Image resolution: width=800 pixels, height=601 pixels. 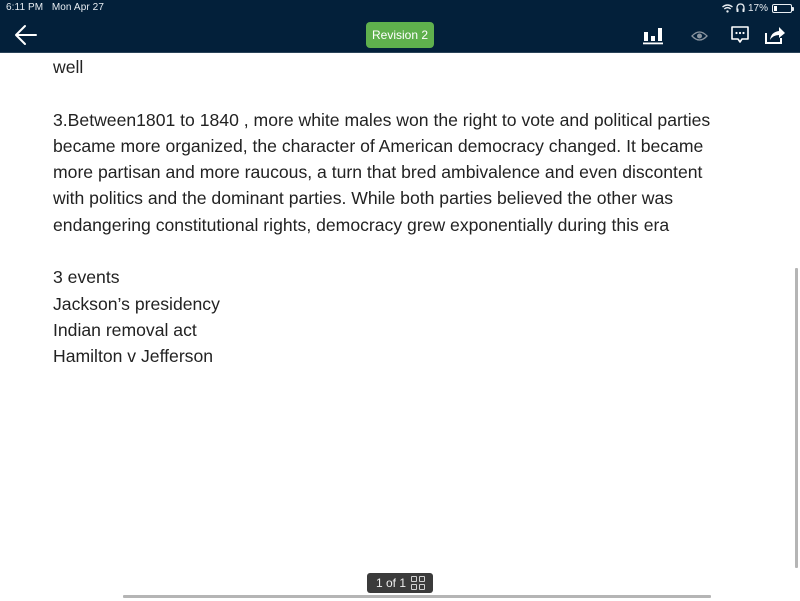 I want to click on revision-button: Revision 2, so click(x=400, y=35).